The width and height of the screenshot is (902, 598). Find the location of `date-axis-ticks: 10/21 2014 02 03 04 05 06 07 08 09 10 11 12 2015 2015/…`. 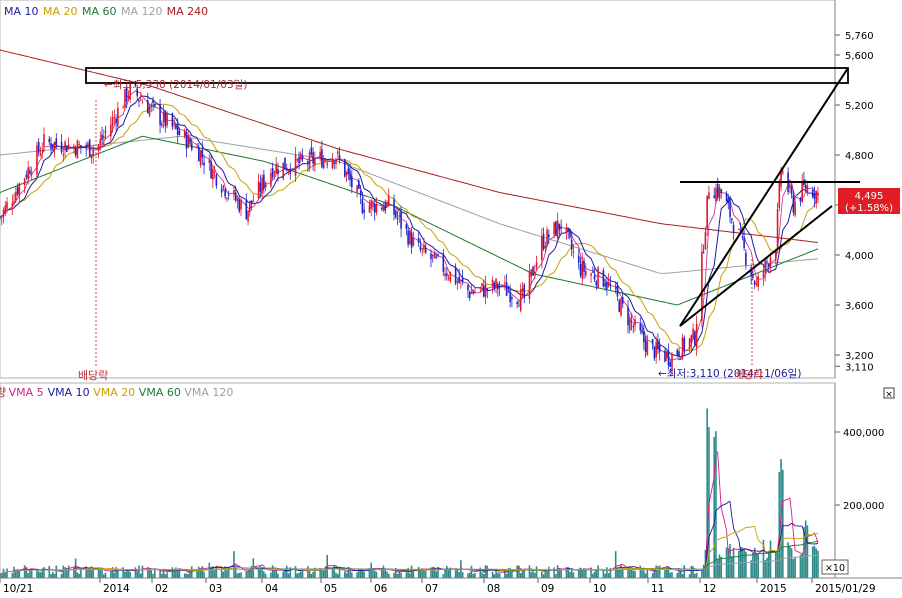

date-axis-ticks: 10/21 2014 02 03 04 05 06 07 08 09 10 11 12 2015 2015/… is located at coordinates (438, 586).